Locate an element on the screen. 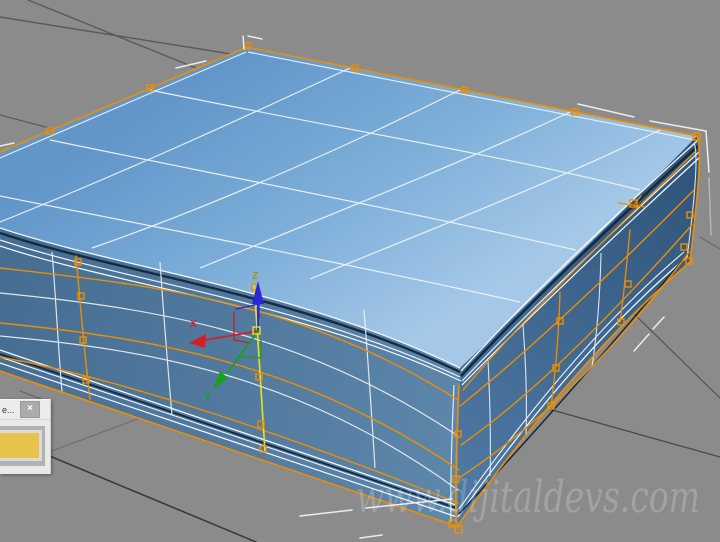 The height and width of the screenshot is (542, 720). swatch-frame is located at coordinates (22, 446).